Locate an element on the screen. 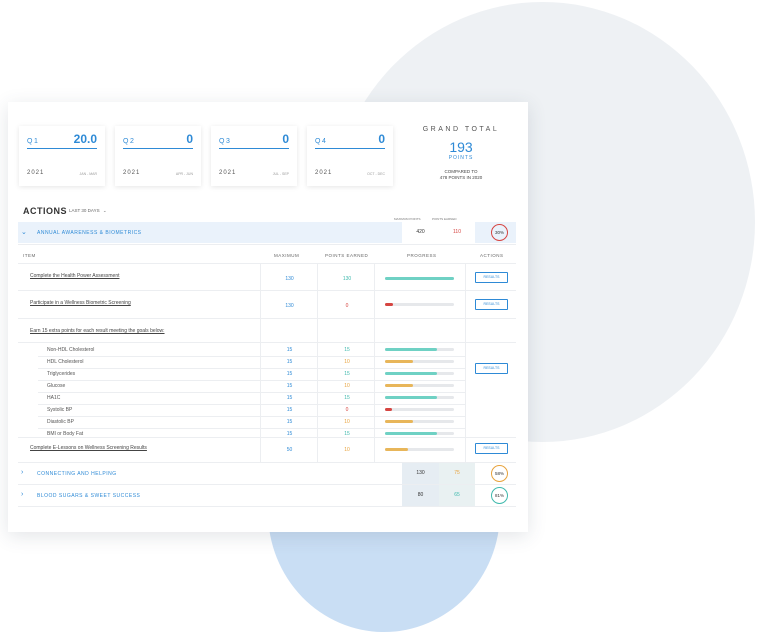 This screenshot has height=633, width=758. section-connecting-helping: › CONNECTING AND HELPING 130 75 58% is located at coordinates (267, 473).